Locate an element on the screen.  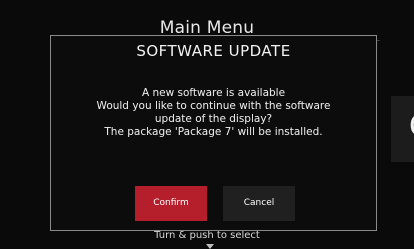
menu-side-glyph: C is located at coordinates (411, 127).